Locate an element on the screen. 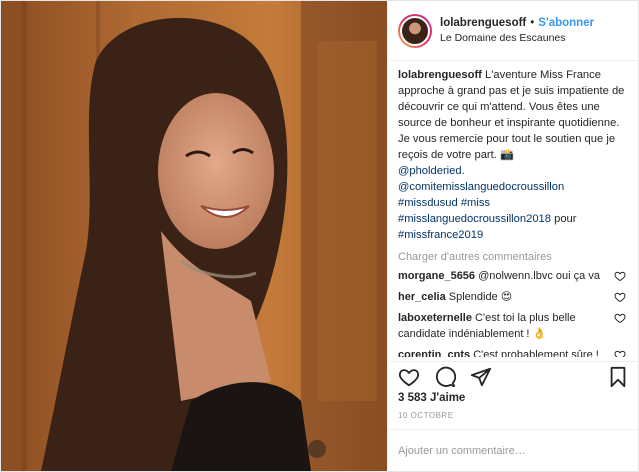 This screenshot has height=472, width=639. hashtag-link: #miss is located at coordinates (475, 203).